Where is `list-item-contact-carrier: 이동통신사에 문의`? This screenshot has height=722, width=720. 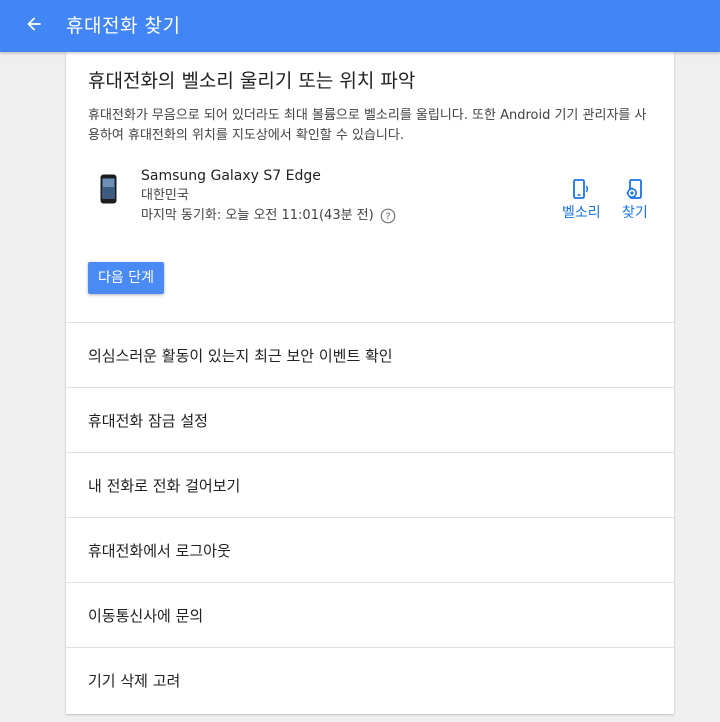 list-item-contact-carrier: 이동통신사에 문의 is located at coordinates (370, 614).